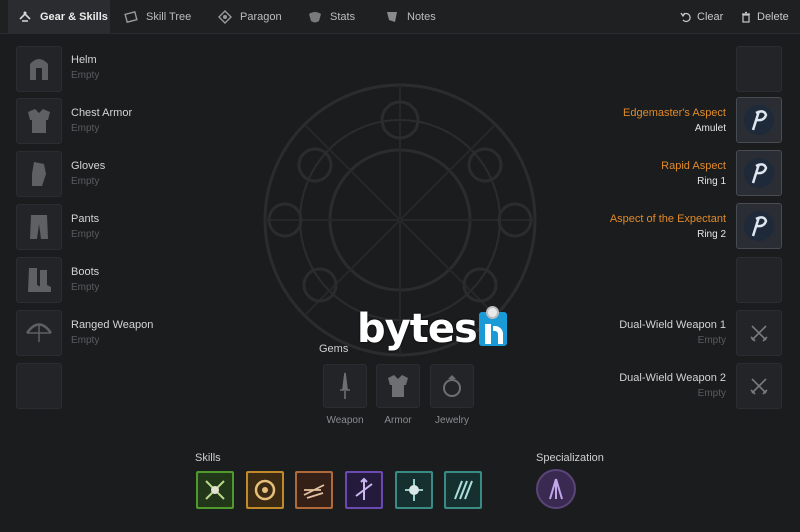  Describe the element at coordinates (334, 349) in the screenshot. I see `gems-heading: Gems` at that location.